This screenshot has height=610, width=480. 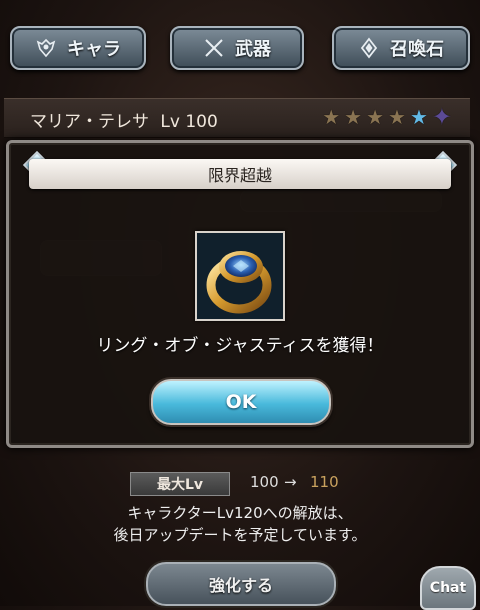 I want to click on golden-ring-icon, so click(x=240, y=276).